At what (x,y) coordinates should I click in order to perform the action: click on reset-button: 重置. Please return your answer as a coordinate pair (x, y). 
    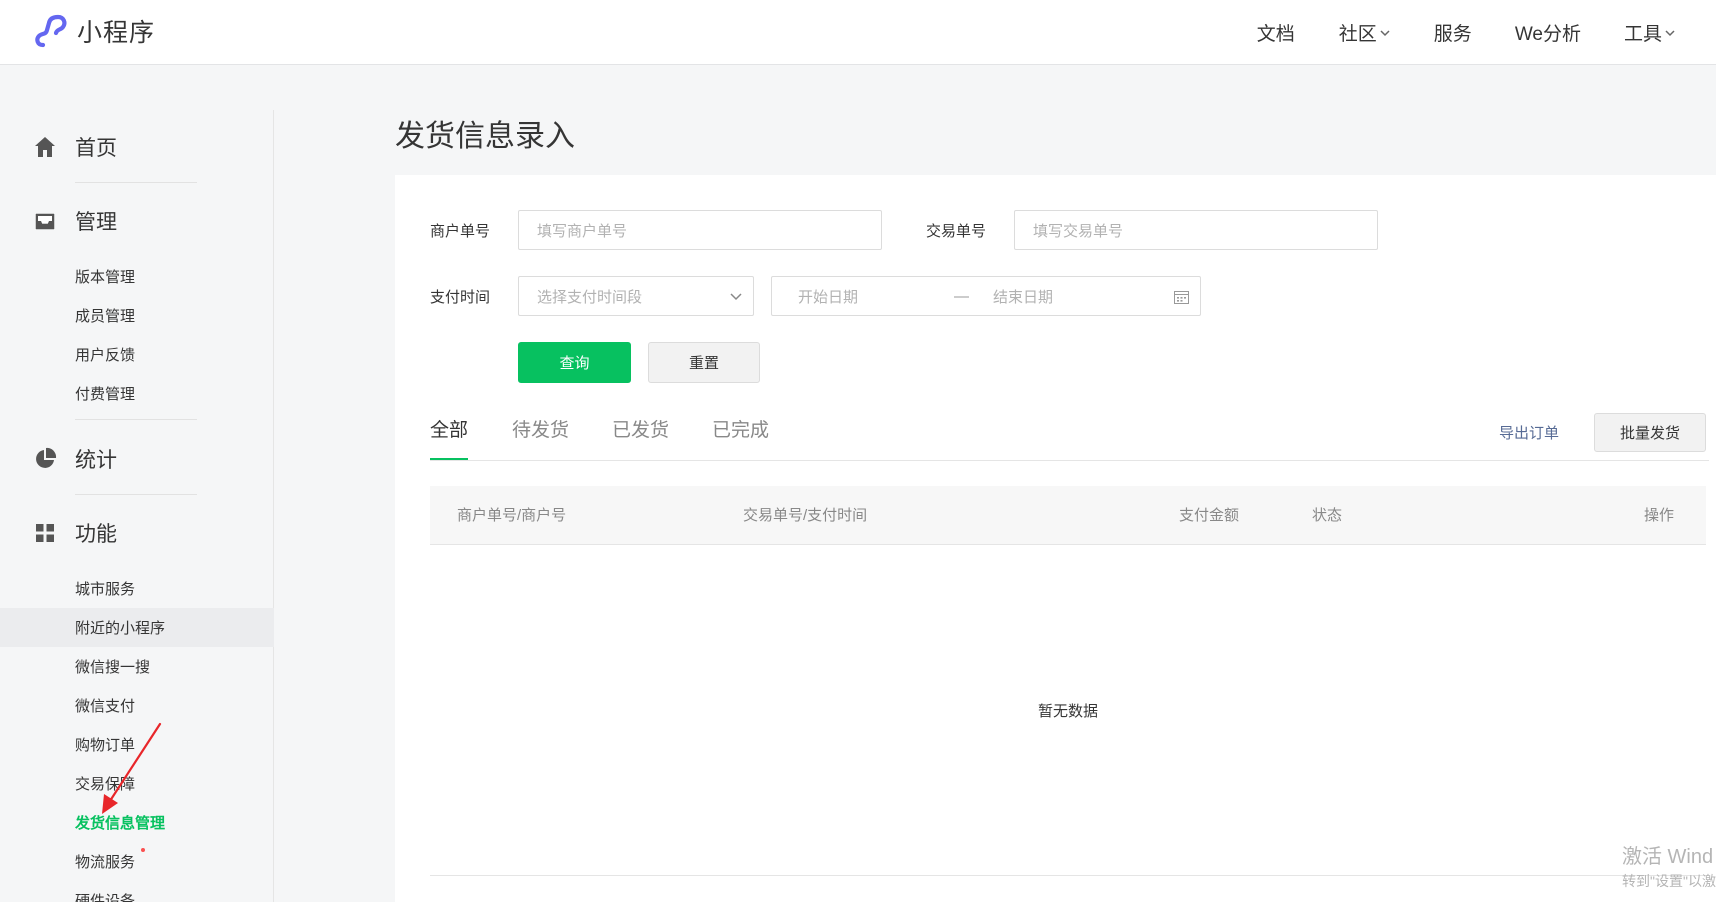
    Looking at the image, I should click on (704, 362).